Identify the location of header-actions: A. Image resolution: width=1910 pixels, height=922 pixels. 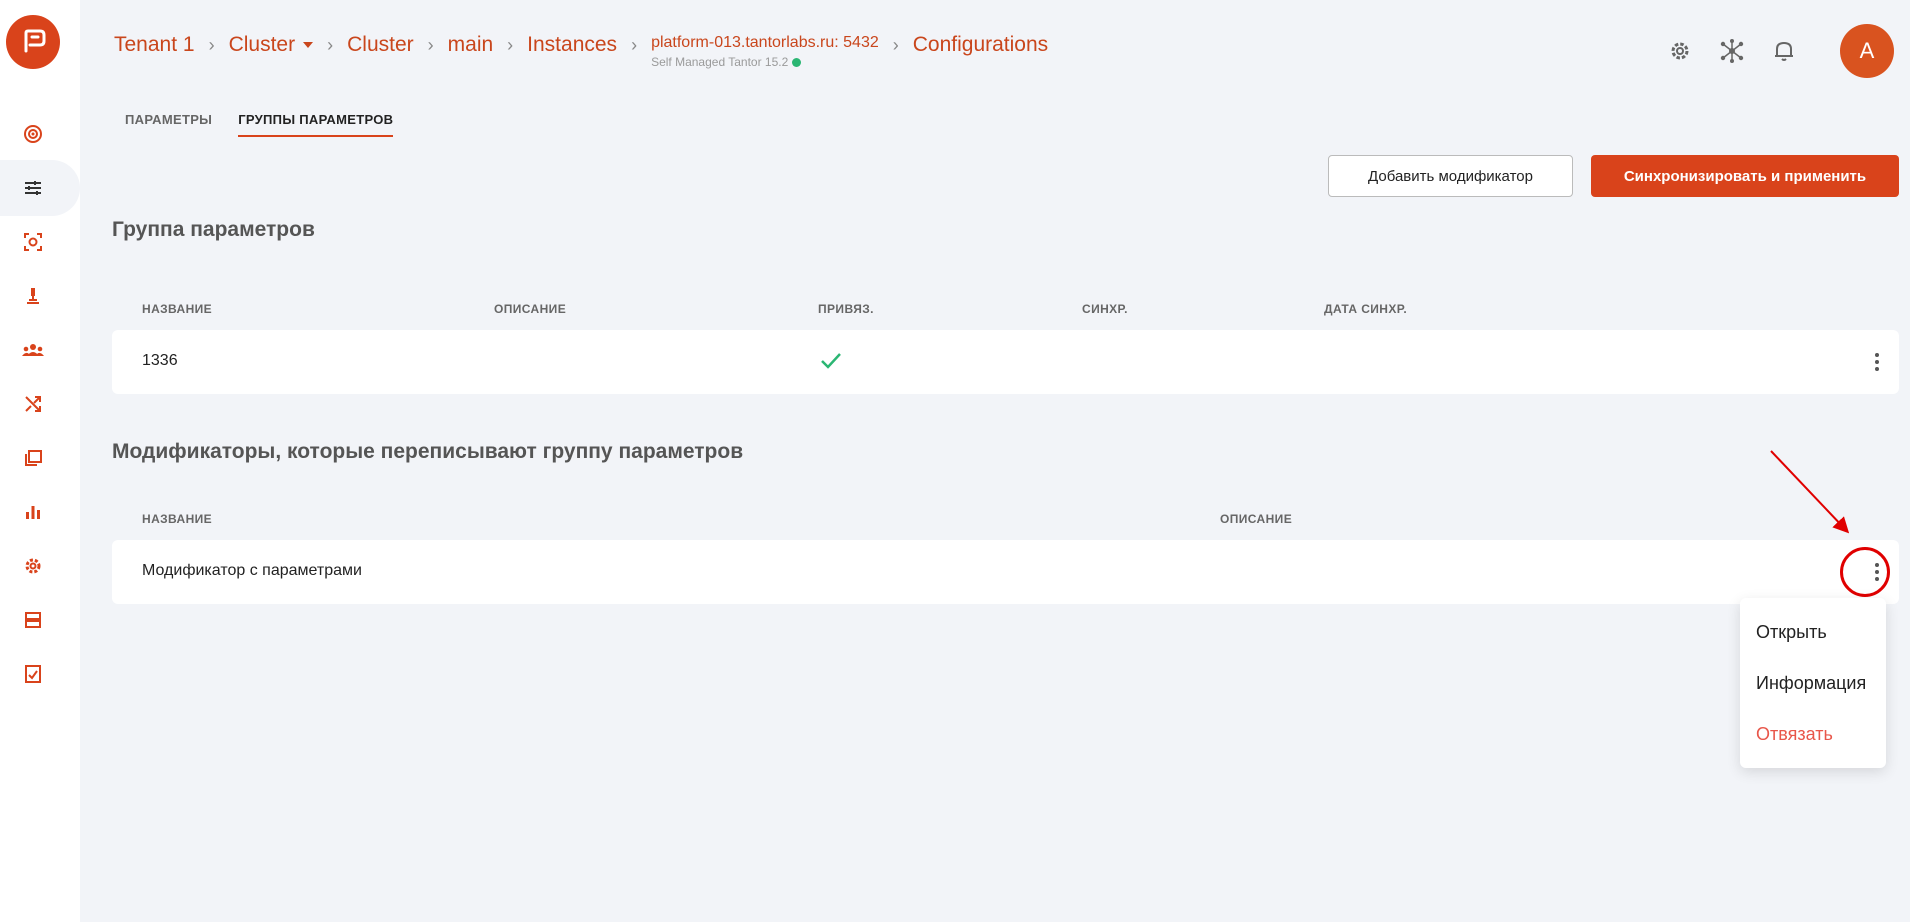
(1779, 51).